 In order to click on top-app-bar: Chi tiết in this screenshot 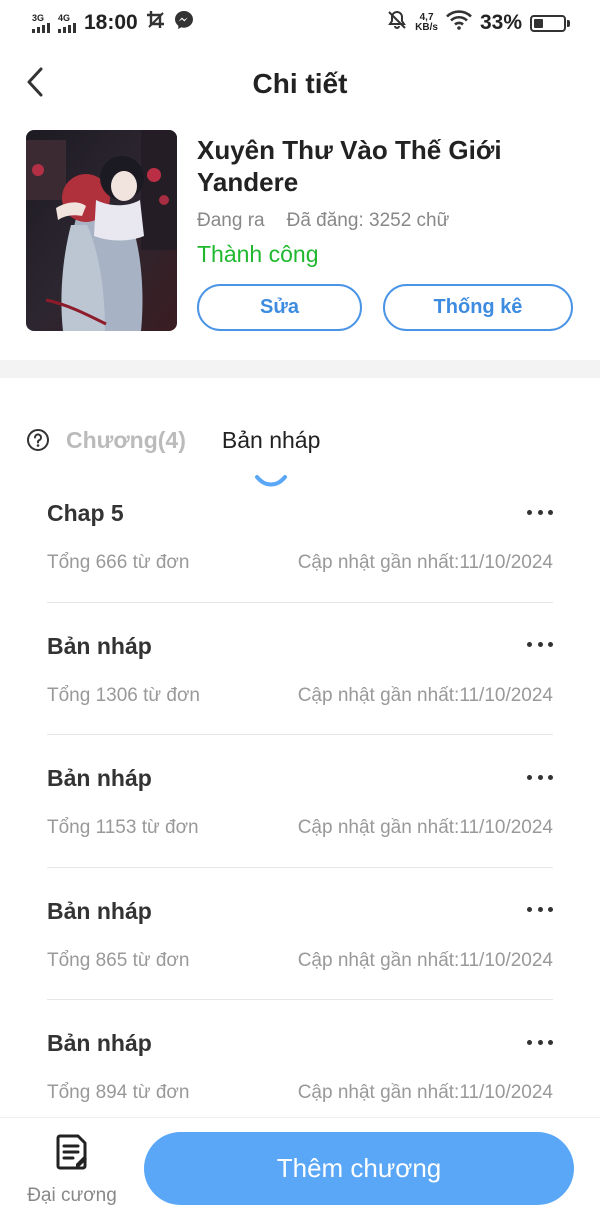, I will do `click(300, 84)`.